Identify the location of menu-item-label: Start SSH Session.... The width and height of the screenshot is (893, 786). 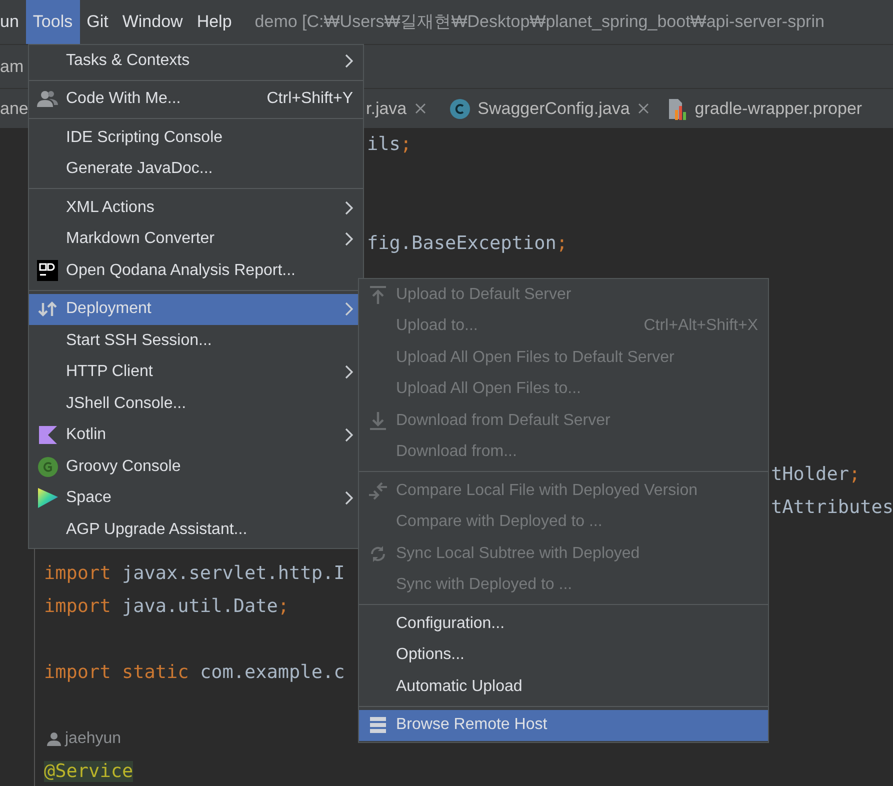
(139, 340).